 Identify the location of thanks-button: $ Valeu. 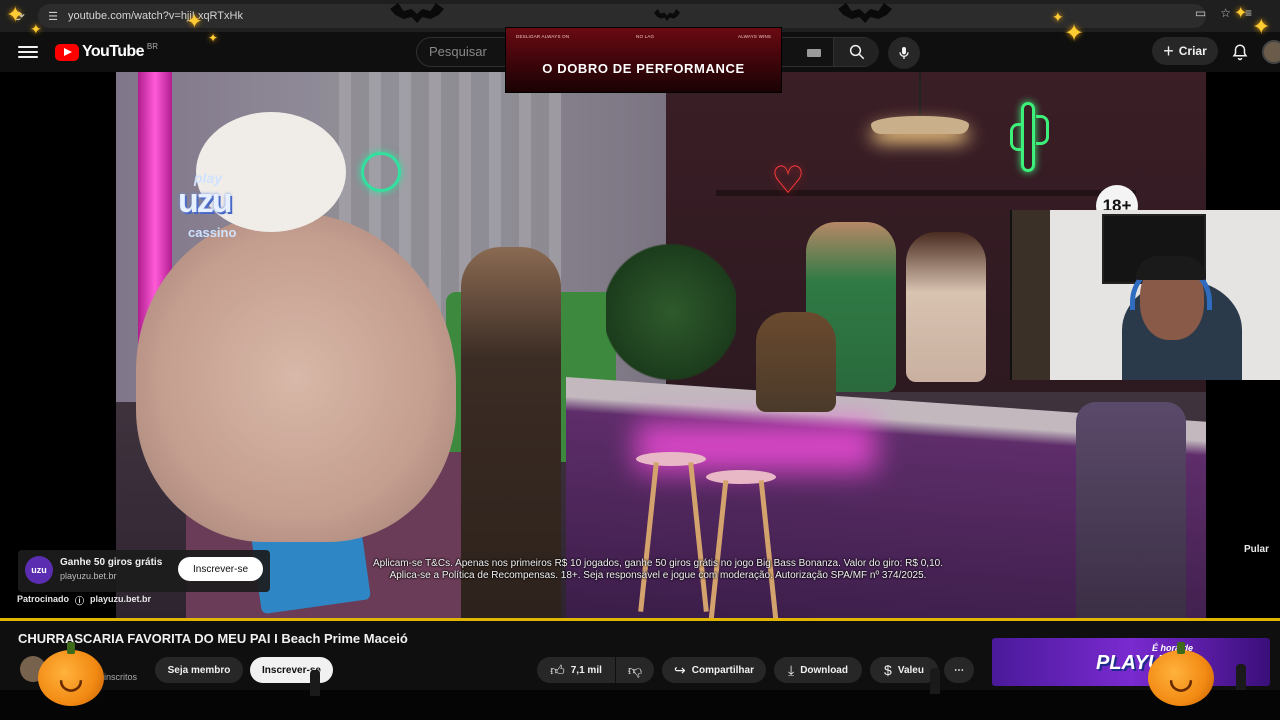
(904, 670).